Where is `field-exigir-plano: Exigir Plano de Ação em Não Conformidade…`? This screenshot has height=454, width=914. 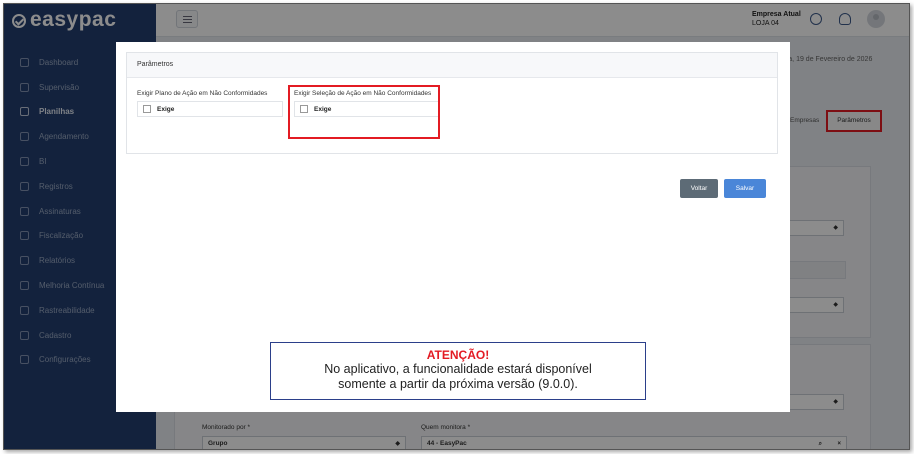
field-exigir-plano: Exigir Plano de Ação em Não Conformidade… is located at coordinates (210, 103).